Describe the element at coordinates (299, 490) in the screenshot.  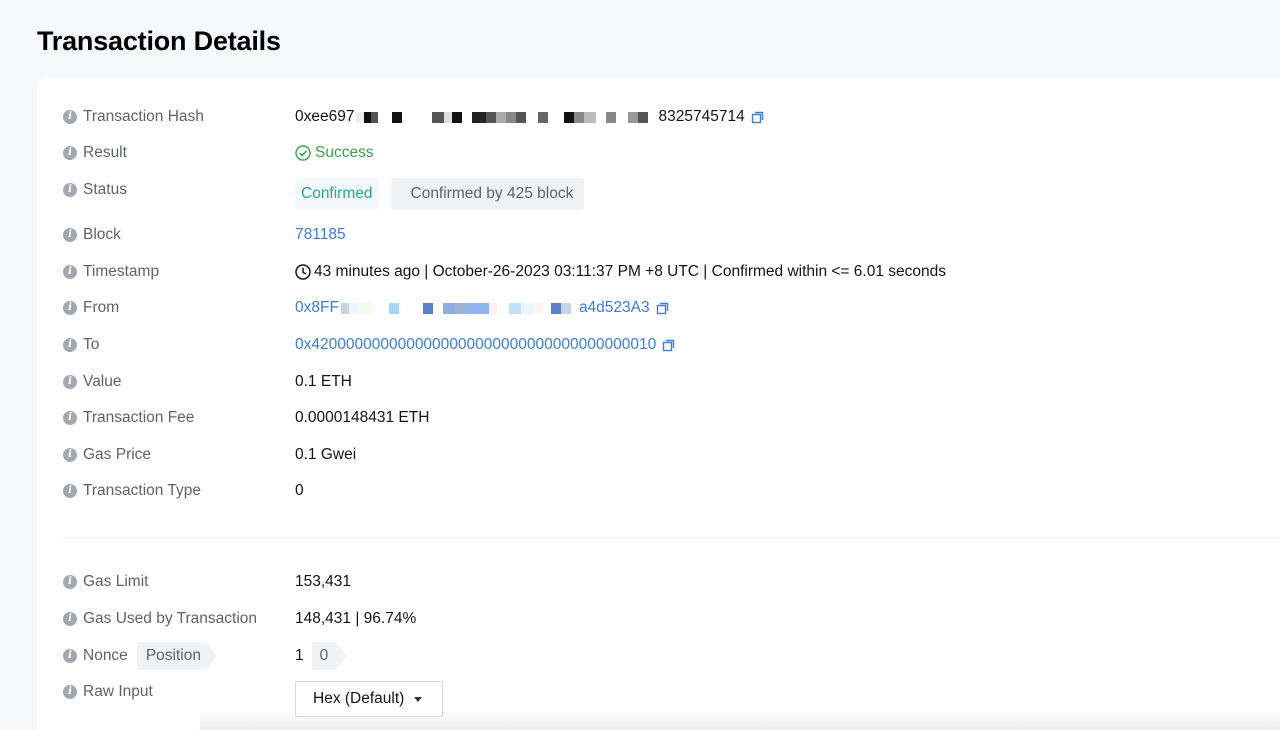
I see `transaction-type-value: 0` at that location.